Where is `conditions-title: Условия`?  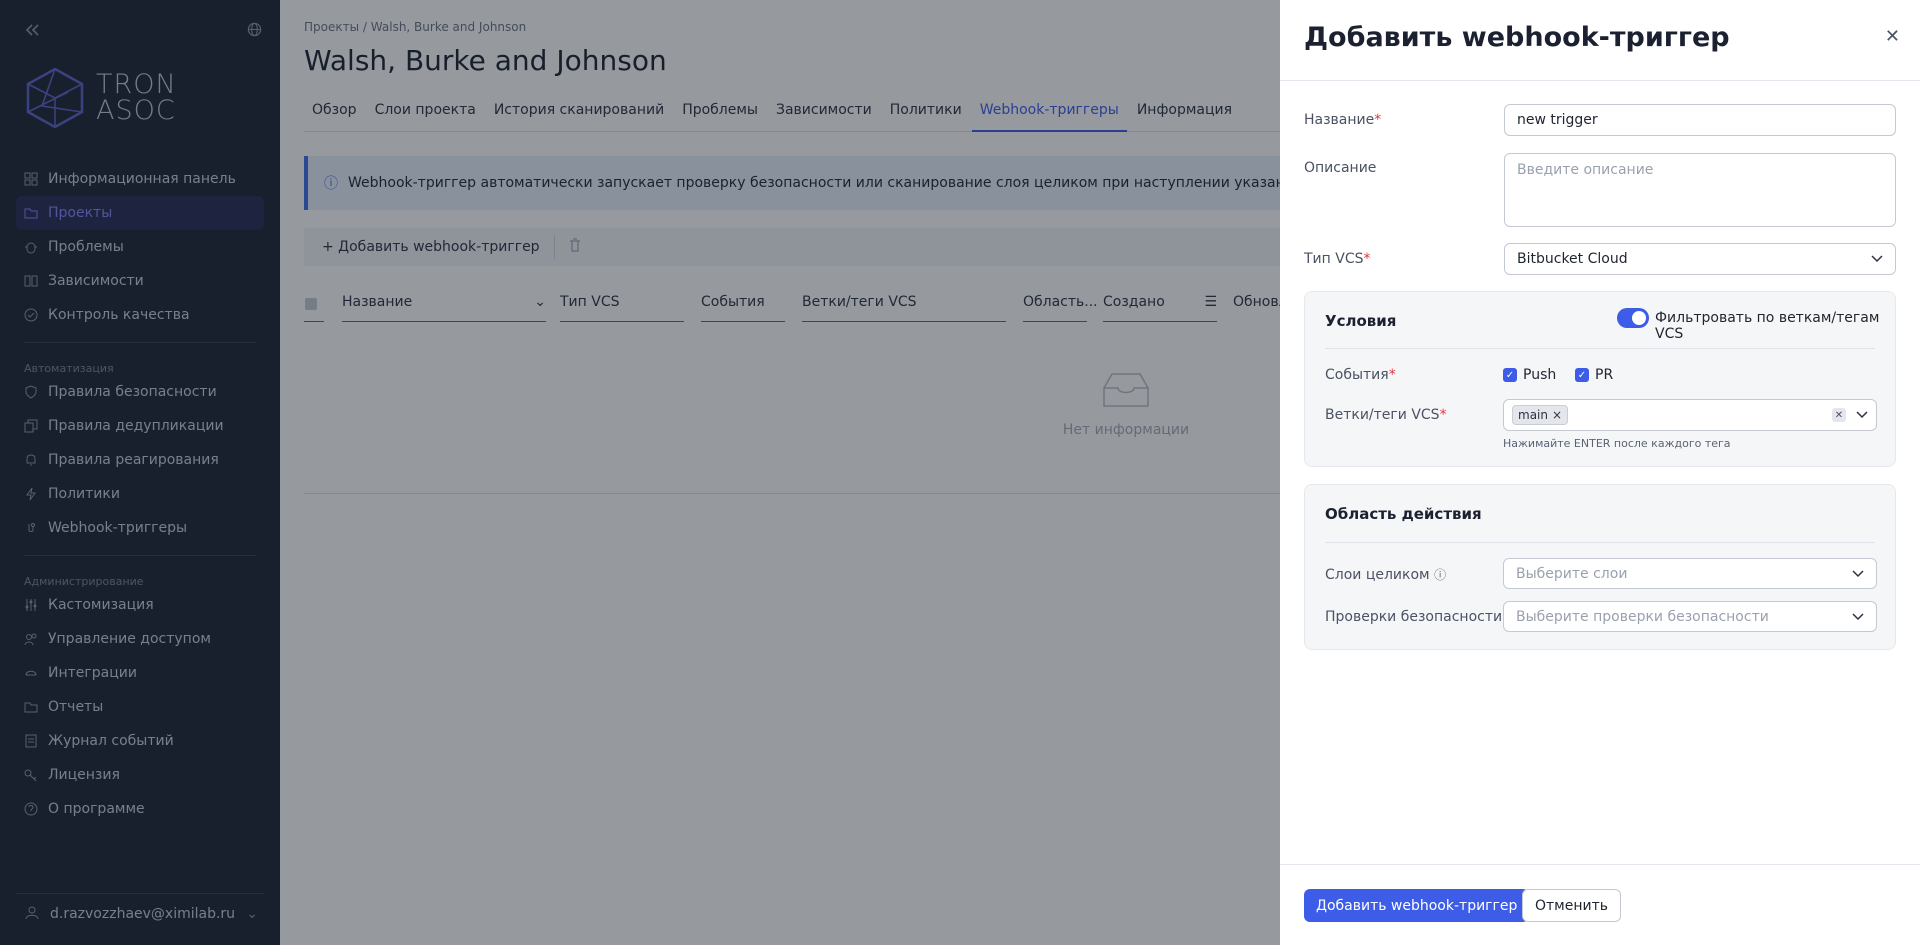 conditions-title: Условия is located at coordinates (1361, 321).